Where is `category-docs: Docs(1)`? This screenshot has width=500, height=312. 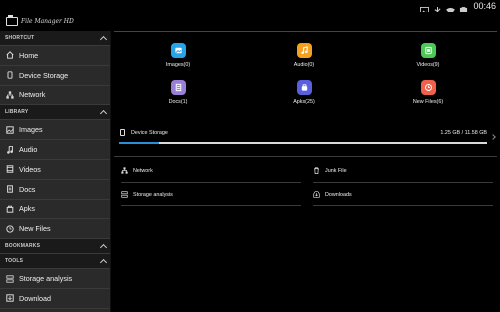
category-docs: Docs(1) is located at coordinates (178, 92).